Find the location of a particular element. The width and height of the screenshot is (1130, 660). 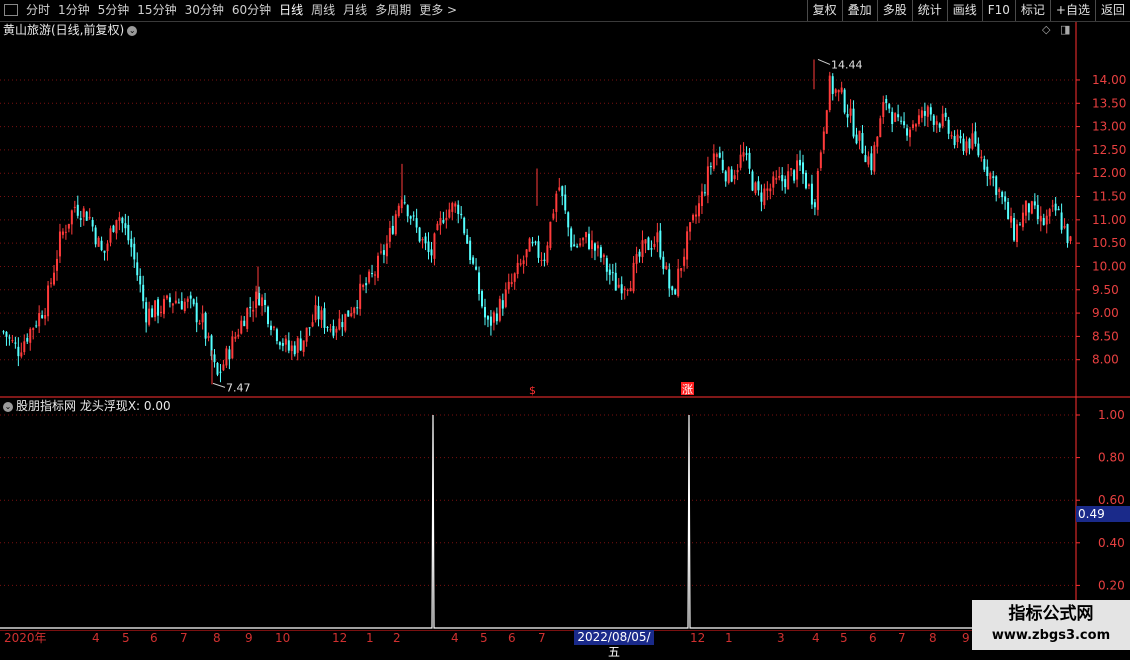

x-tick-label: 12 is located at coordinates (698, 638).